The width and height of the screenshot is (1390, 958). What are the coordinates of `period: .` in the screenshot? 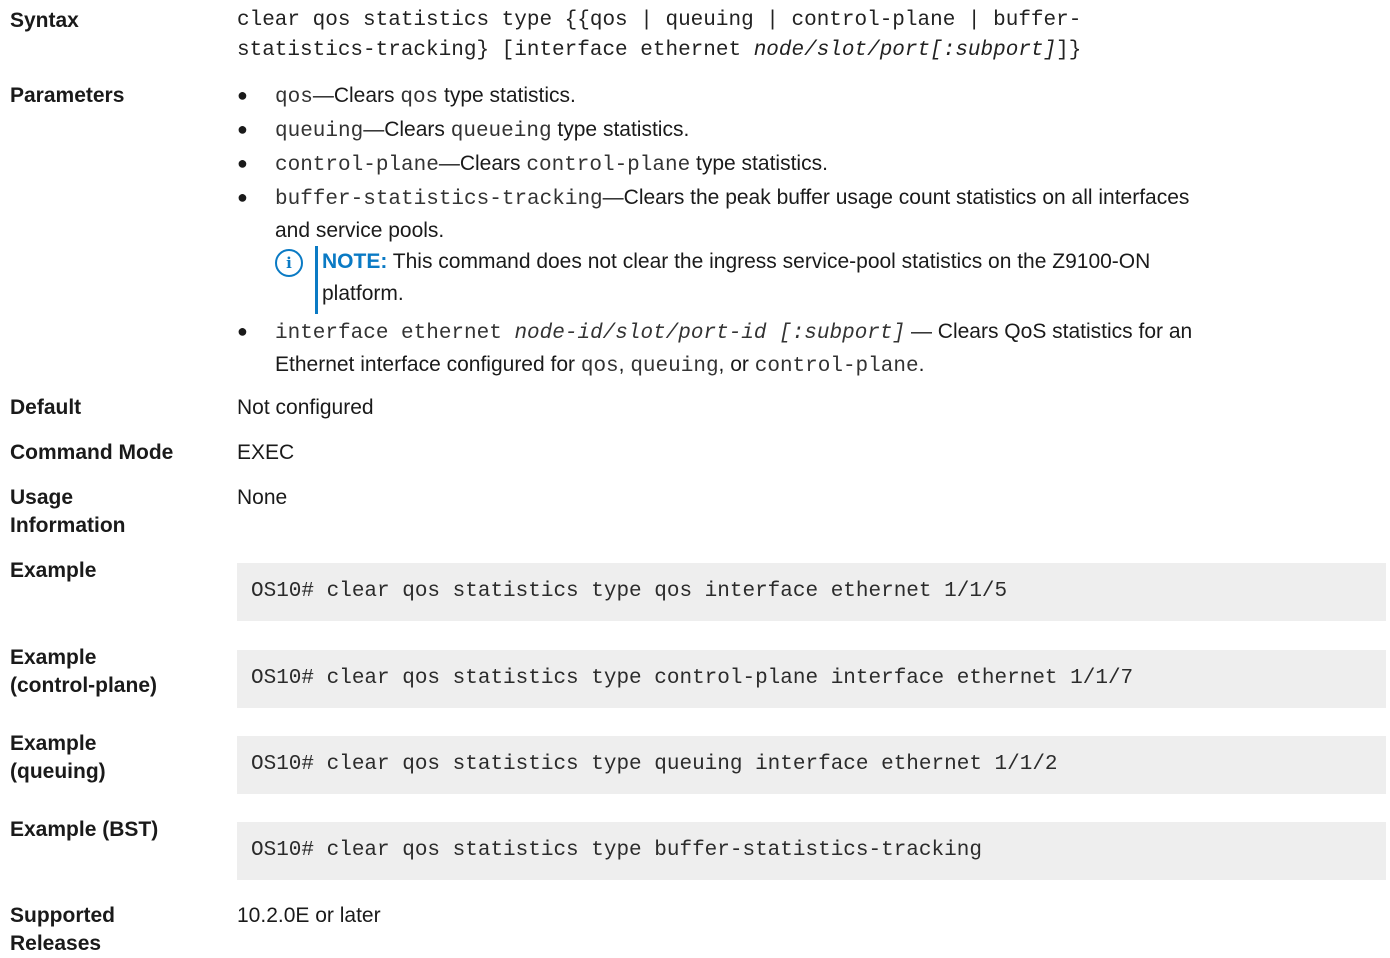 It's located at (921, 364).